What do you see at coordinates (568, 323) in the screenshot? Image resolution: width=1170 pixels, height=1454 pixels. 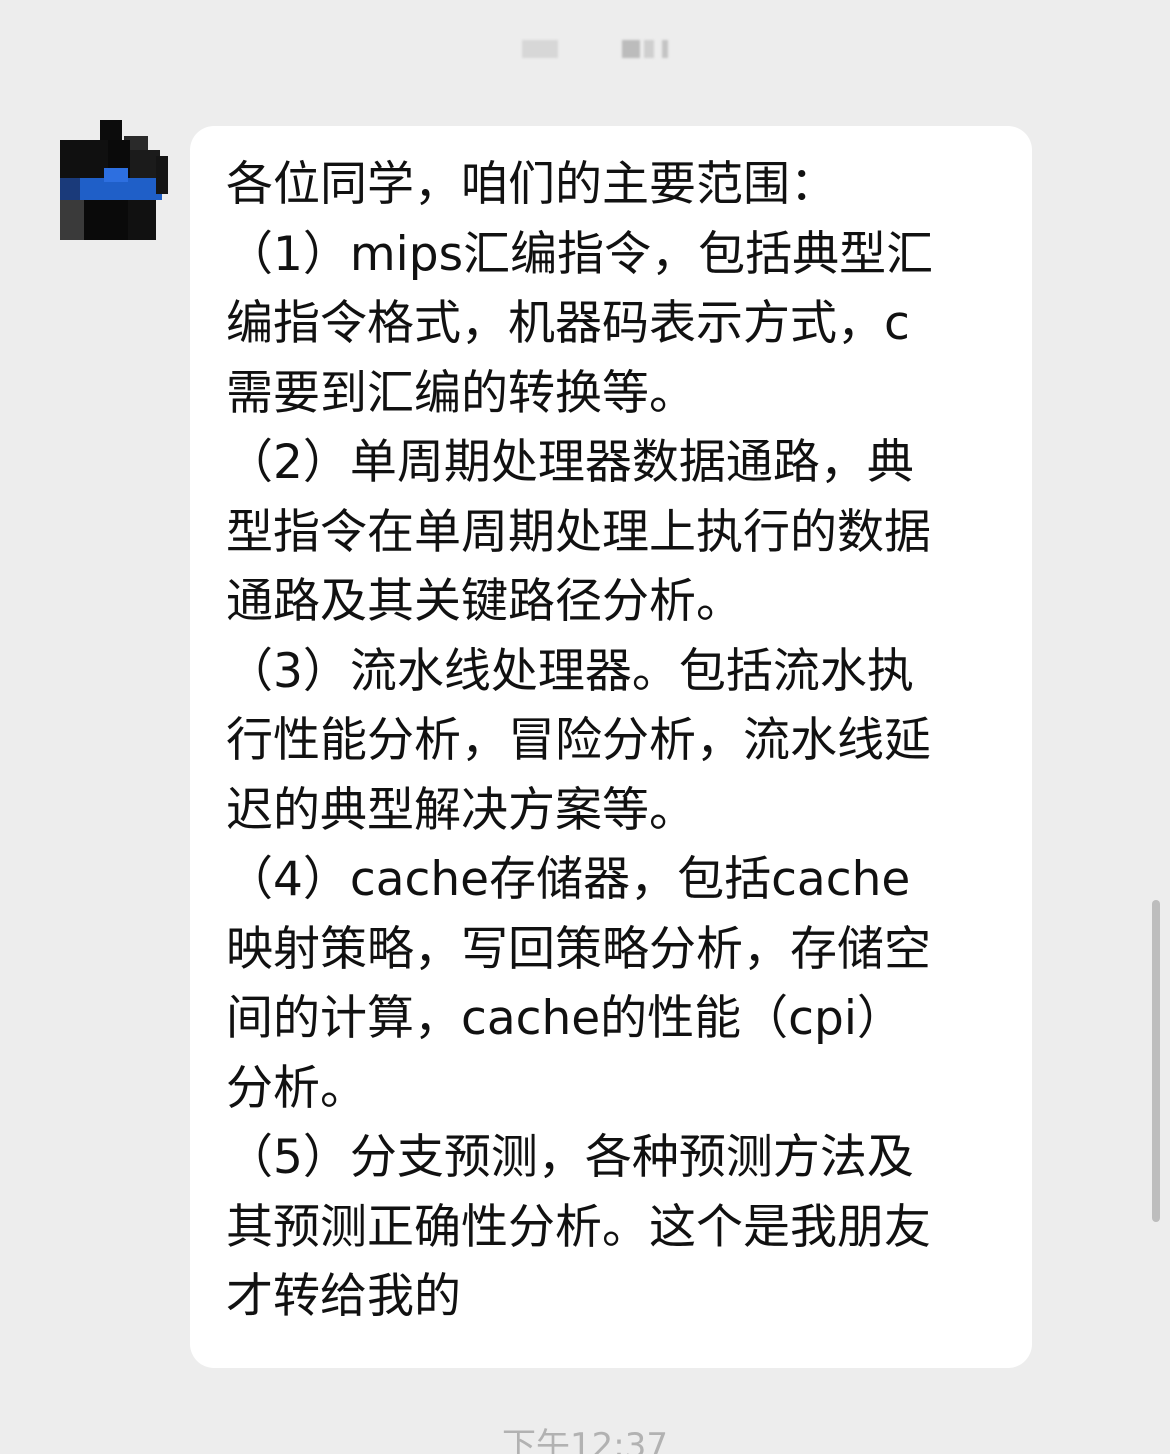 I see `message-line: 编指令格式，机器码表示方式，c` at bounding box center [568, 323].